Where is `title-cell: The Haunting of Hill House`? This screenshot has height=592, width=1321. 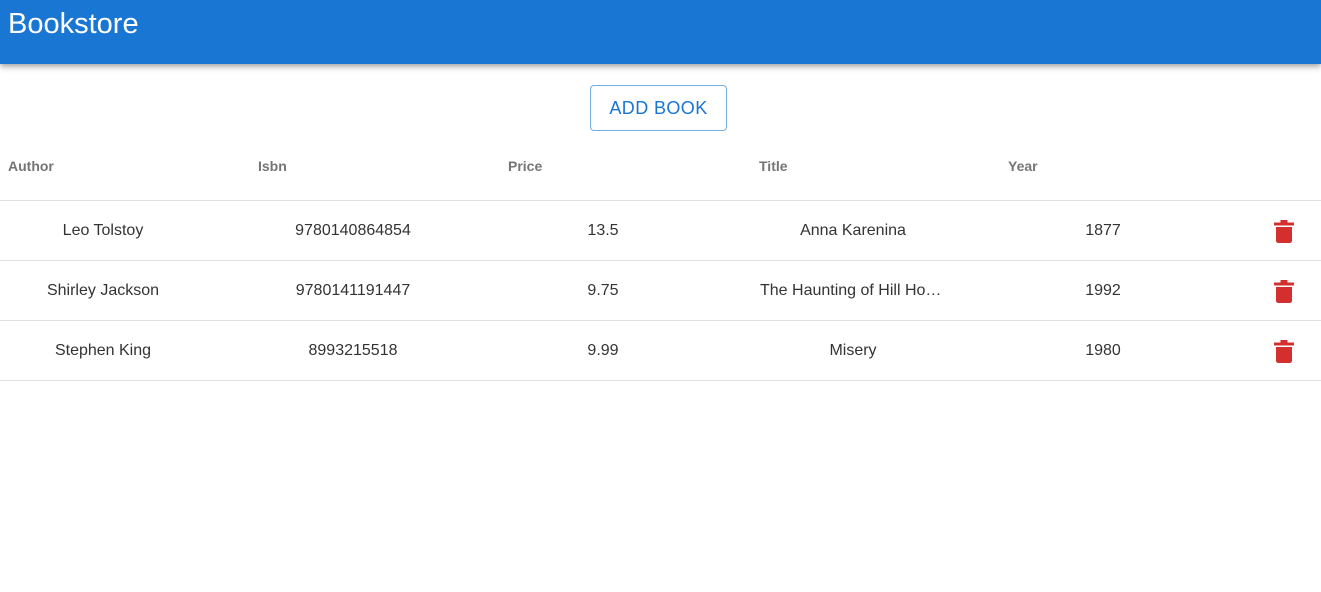 title-cell: The Haunting of Hill House is located at coordinates (853, 291).